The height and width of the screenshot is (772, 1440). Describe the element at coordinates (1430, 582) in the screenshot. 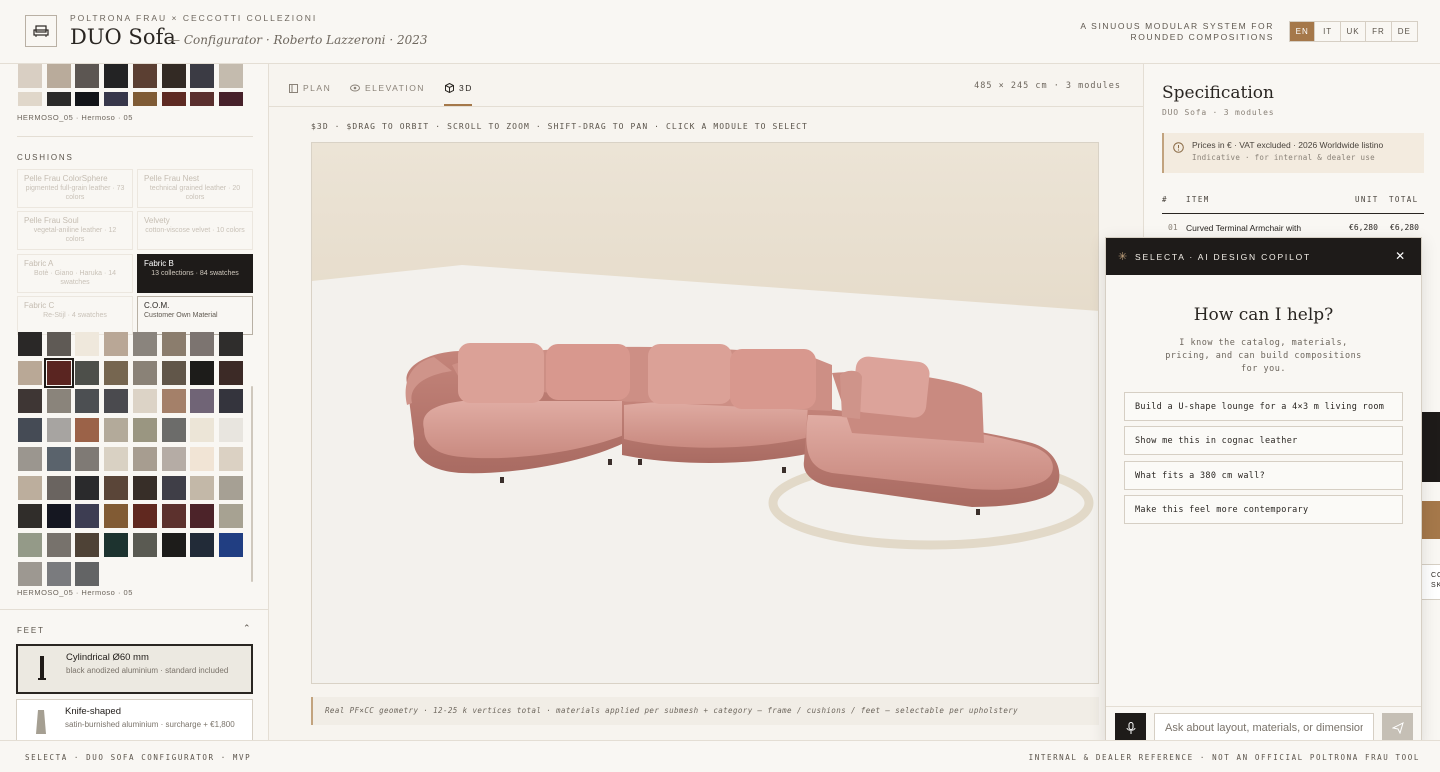

I see `partial-button: CO SK` at that location.